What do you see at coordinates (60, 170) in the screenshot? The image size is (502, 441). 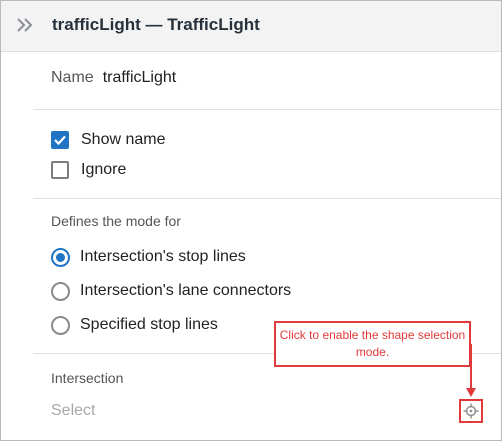 I see `ignore-checkbox` at bounding box center [60, 170].